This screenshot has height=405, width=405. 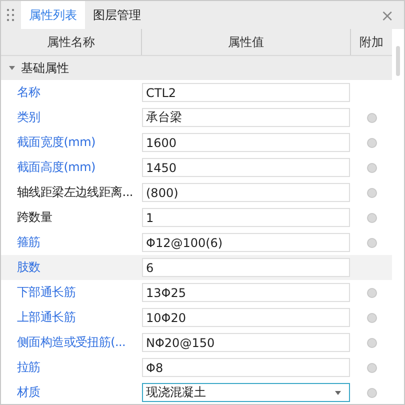 What do you see at coordinates (29, 367) in the screenshot?
I see `property-name: 拉筋` at bounding box center [29, 367].